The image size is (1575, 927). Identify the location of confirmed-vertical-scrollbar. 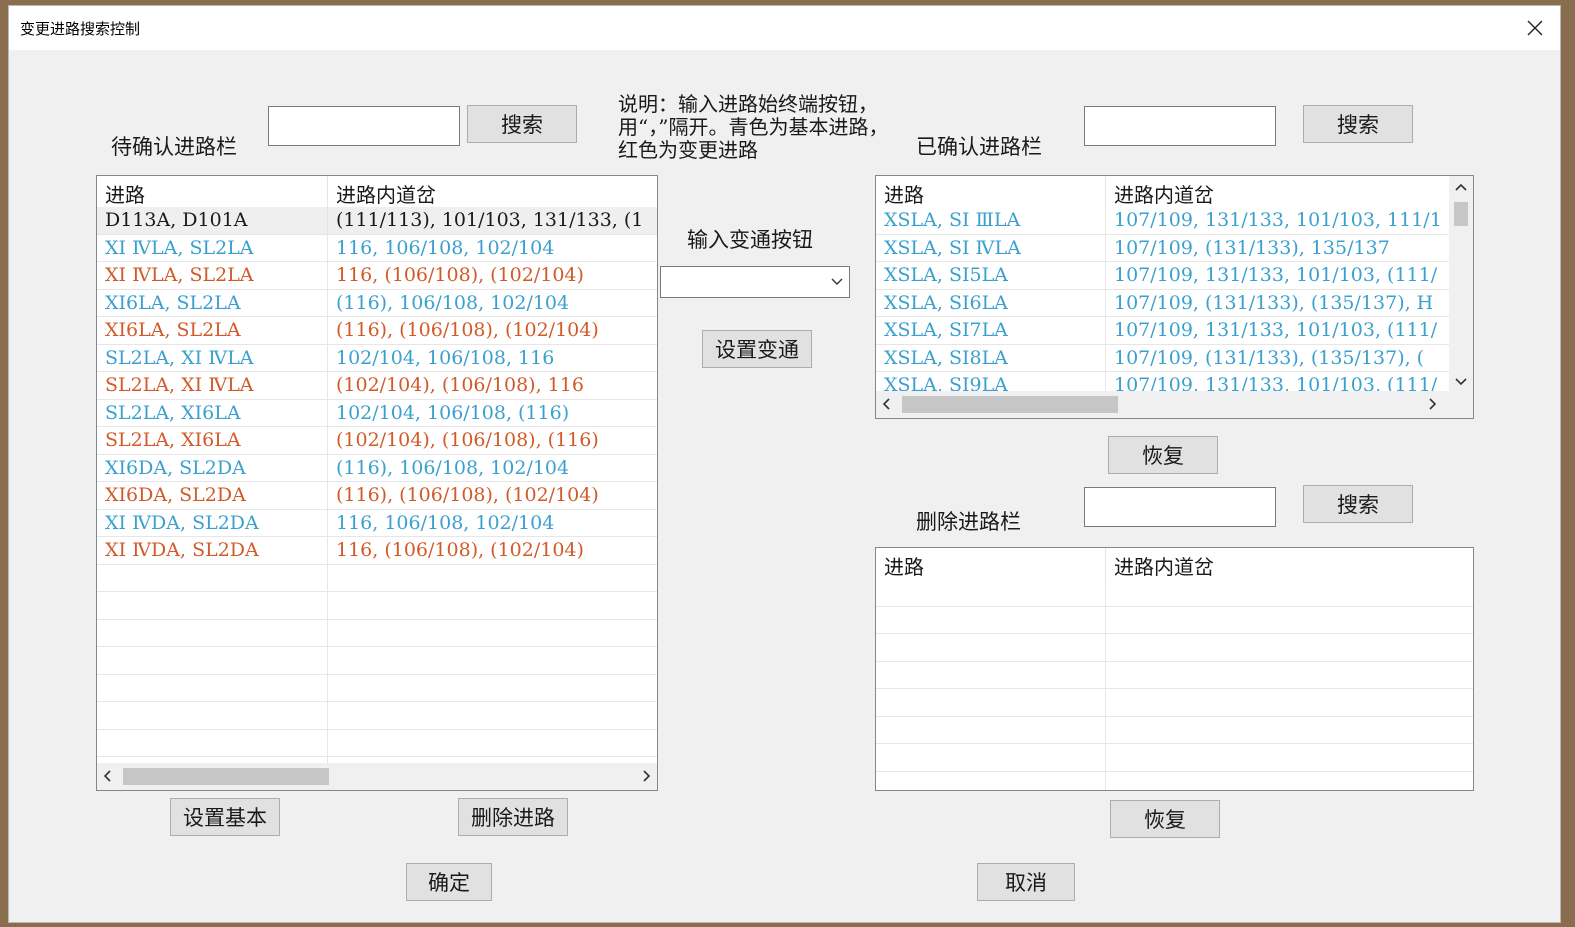
(1461, 284).